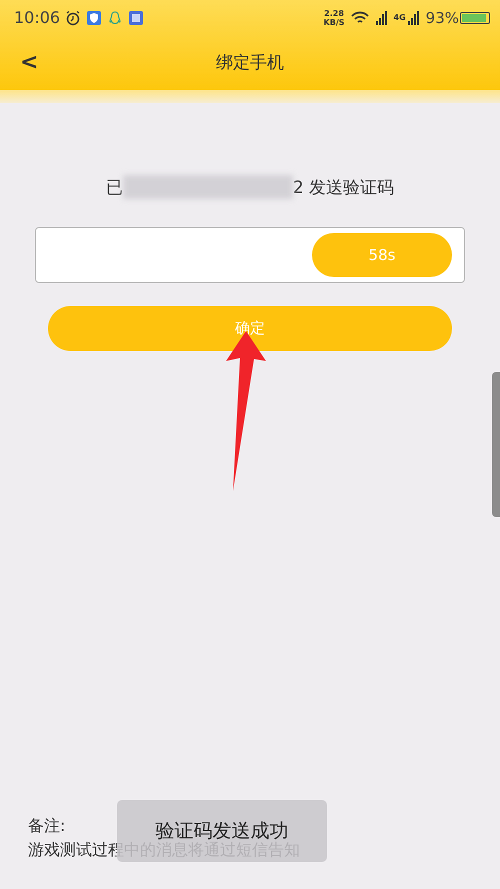  Describe the element at coordinates (47, 825) in the screenshot. I see `note-label: 备注:` at that location.